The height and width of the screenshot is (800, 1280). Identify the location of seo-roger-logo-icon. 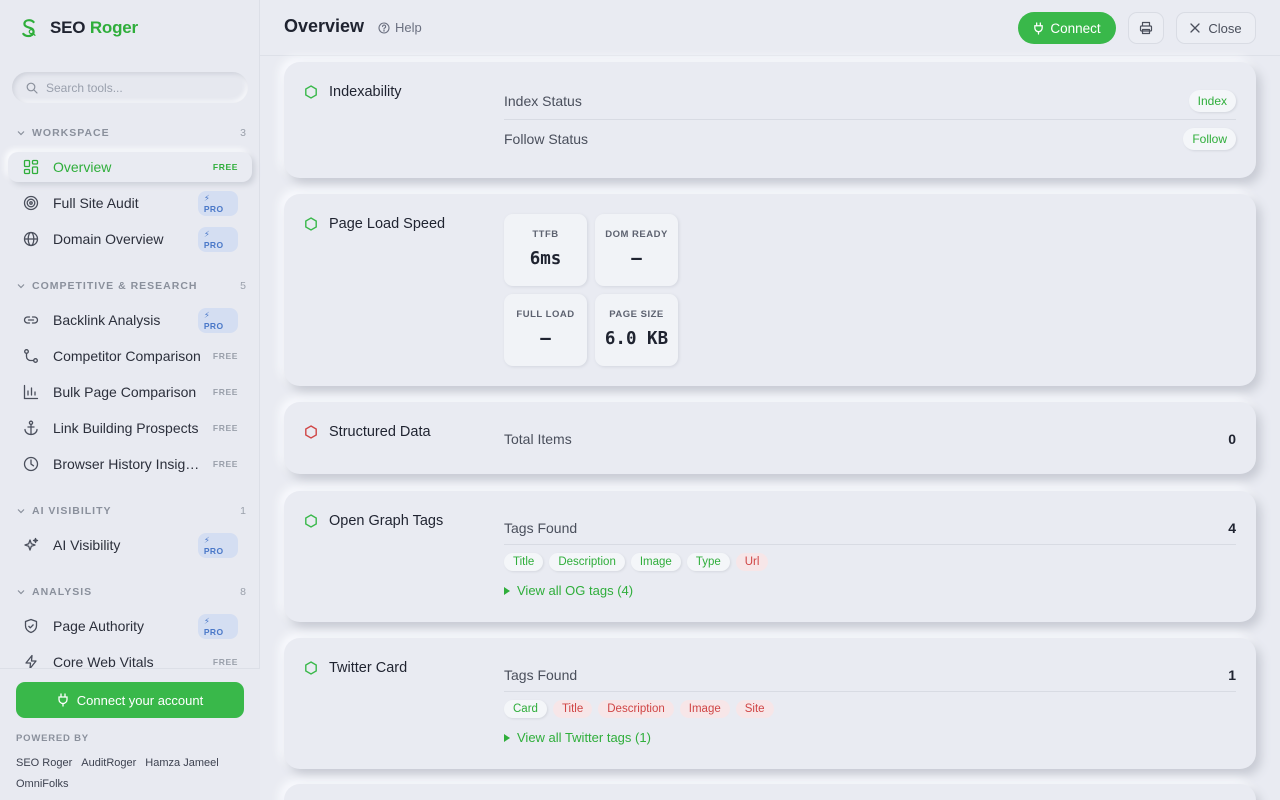
(29, 28).